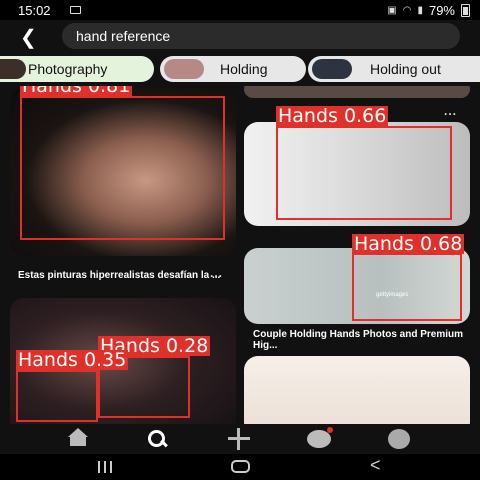 This screenshot has width=480, height=480. I want to click on camera-icon: ▣, so click(392, 10).